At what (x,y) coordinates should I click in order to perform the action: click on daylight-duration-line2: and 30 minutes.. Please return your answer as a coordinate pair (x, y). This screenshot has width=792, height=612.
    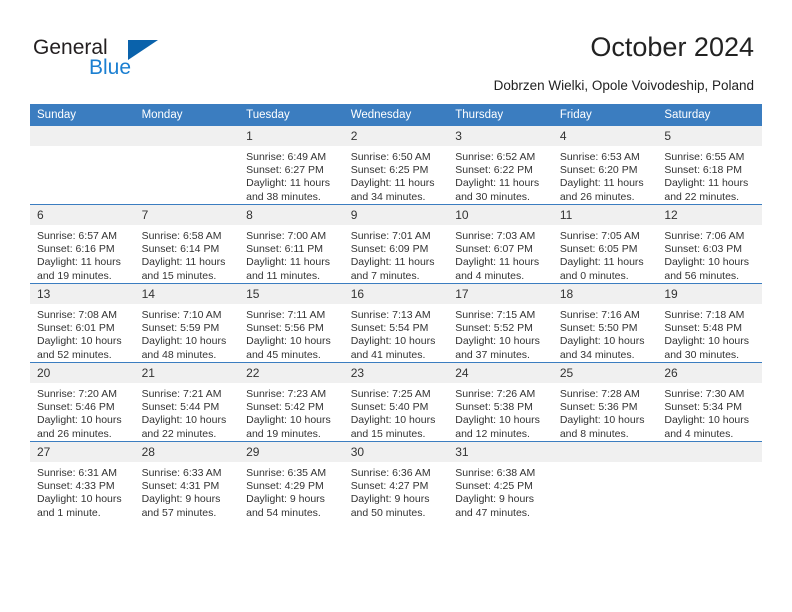
    Looking at the image, I should click on (492, 196).